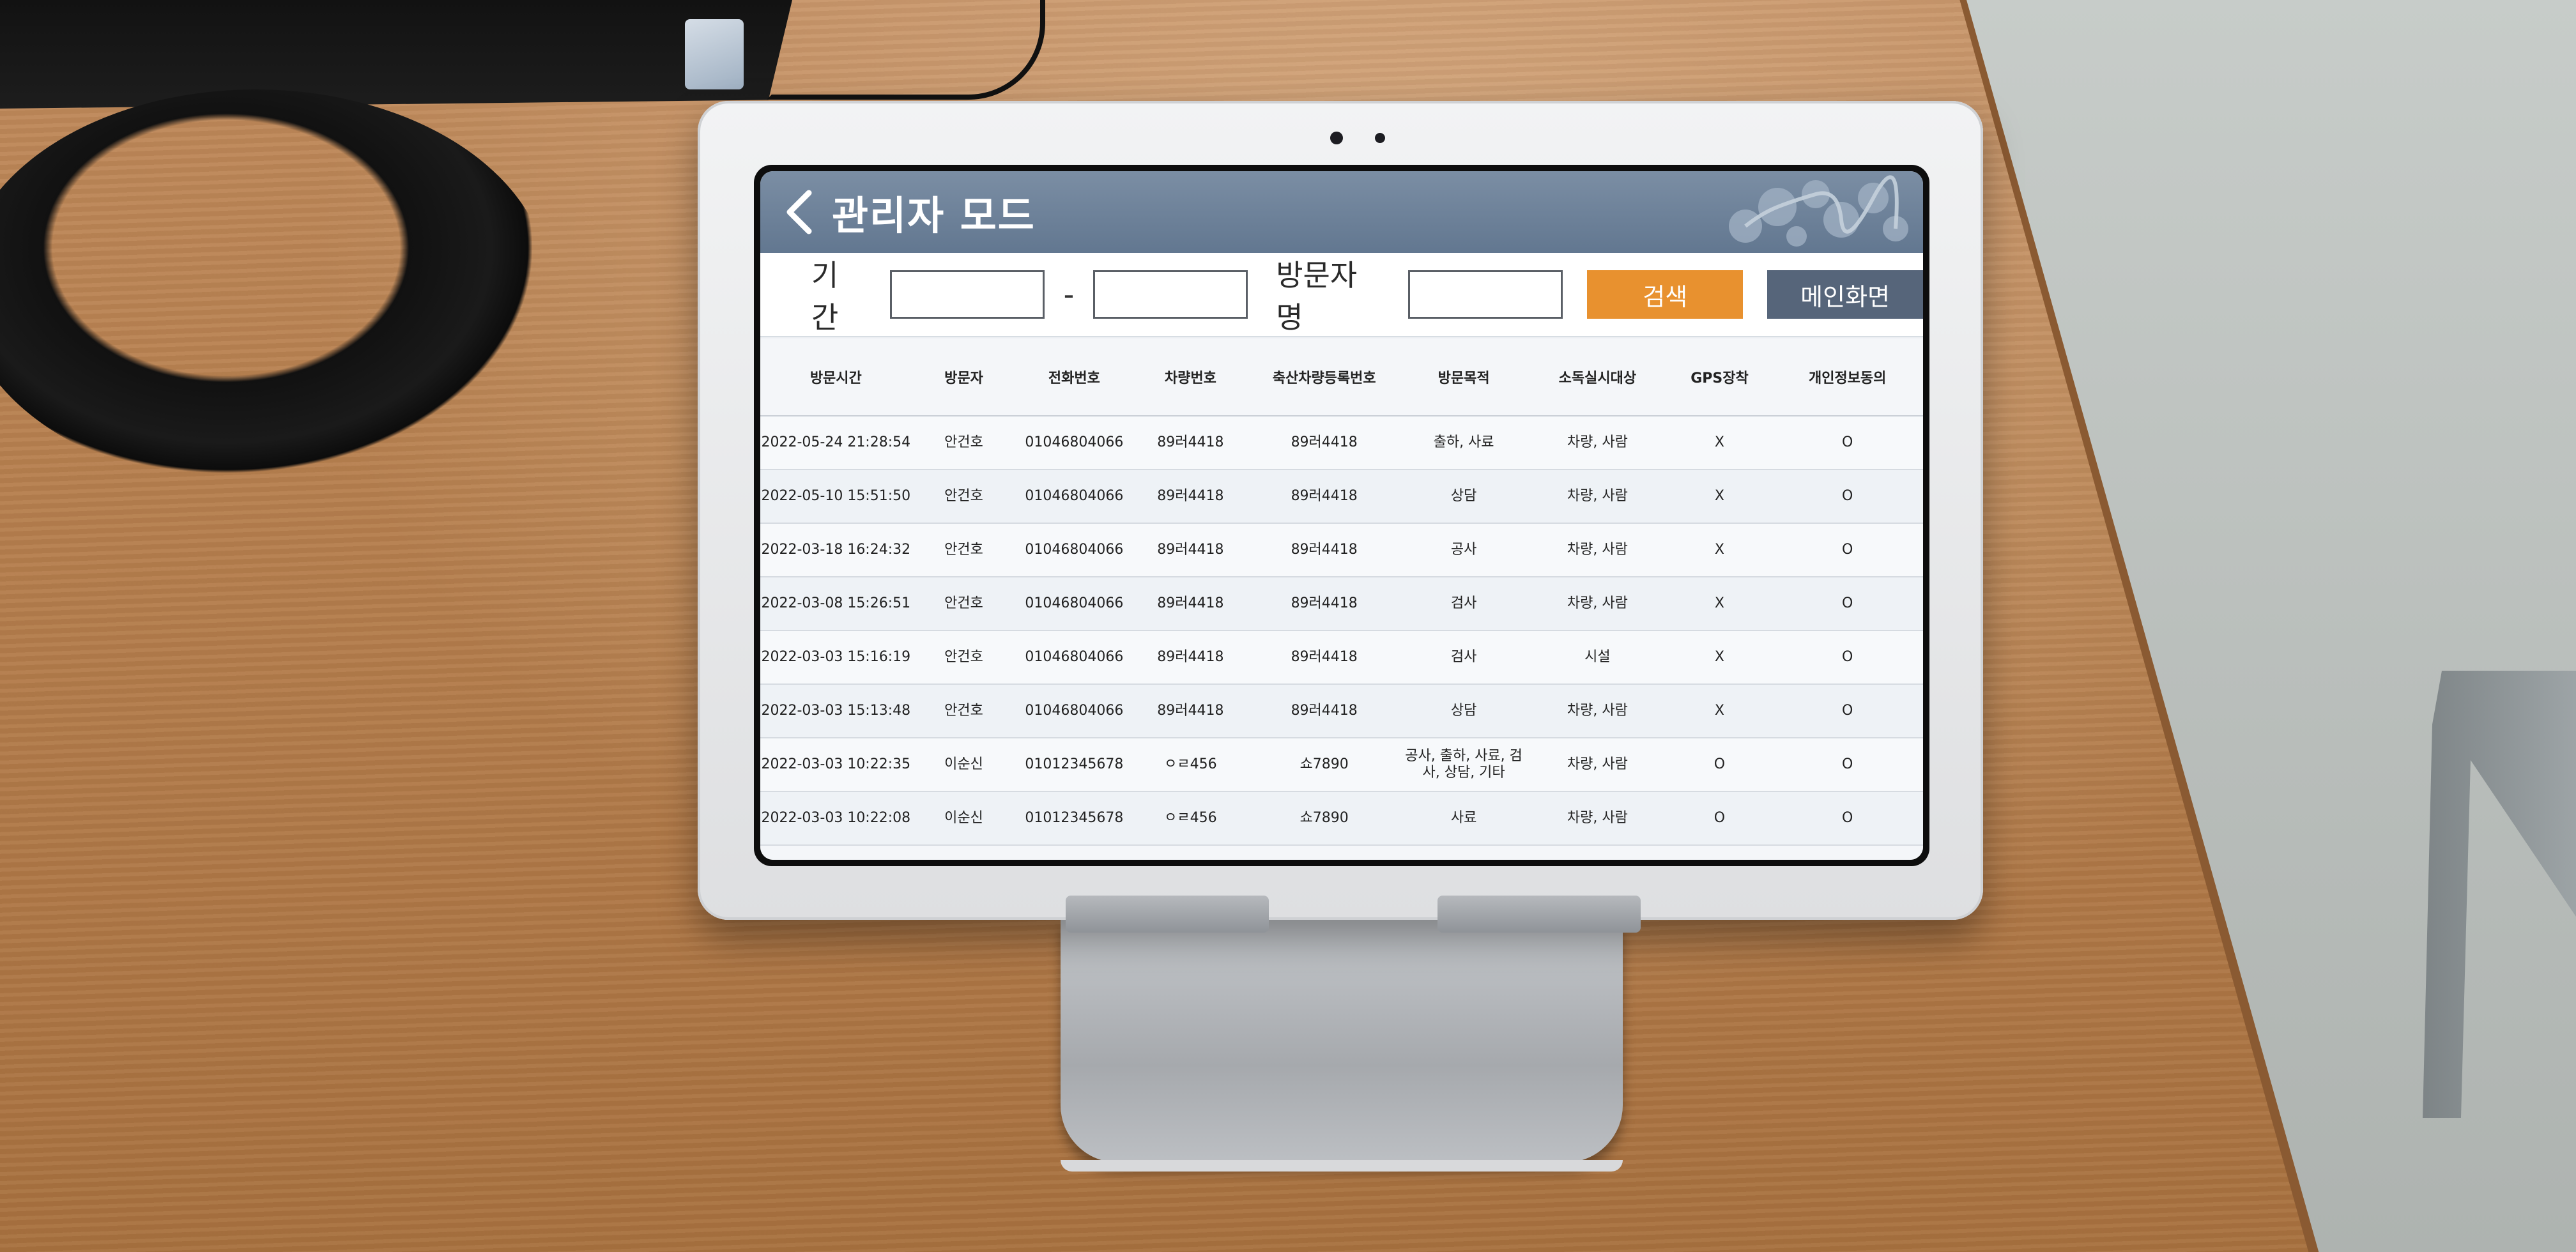 The image size is (2576, 1252). I want to click on table-cell: 2022-03-03 10:22:08, so click(836, 818).